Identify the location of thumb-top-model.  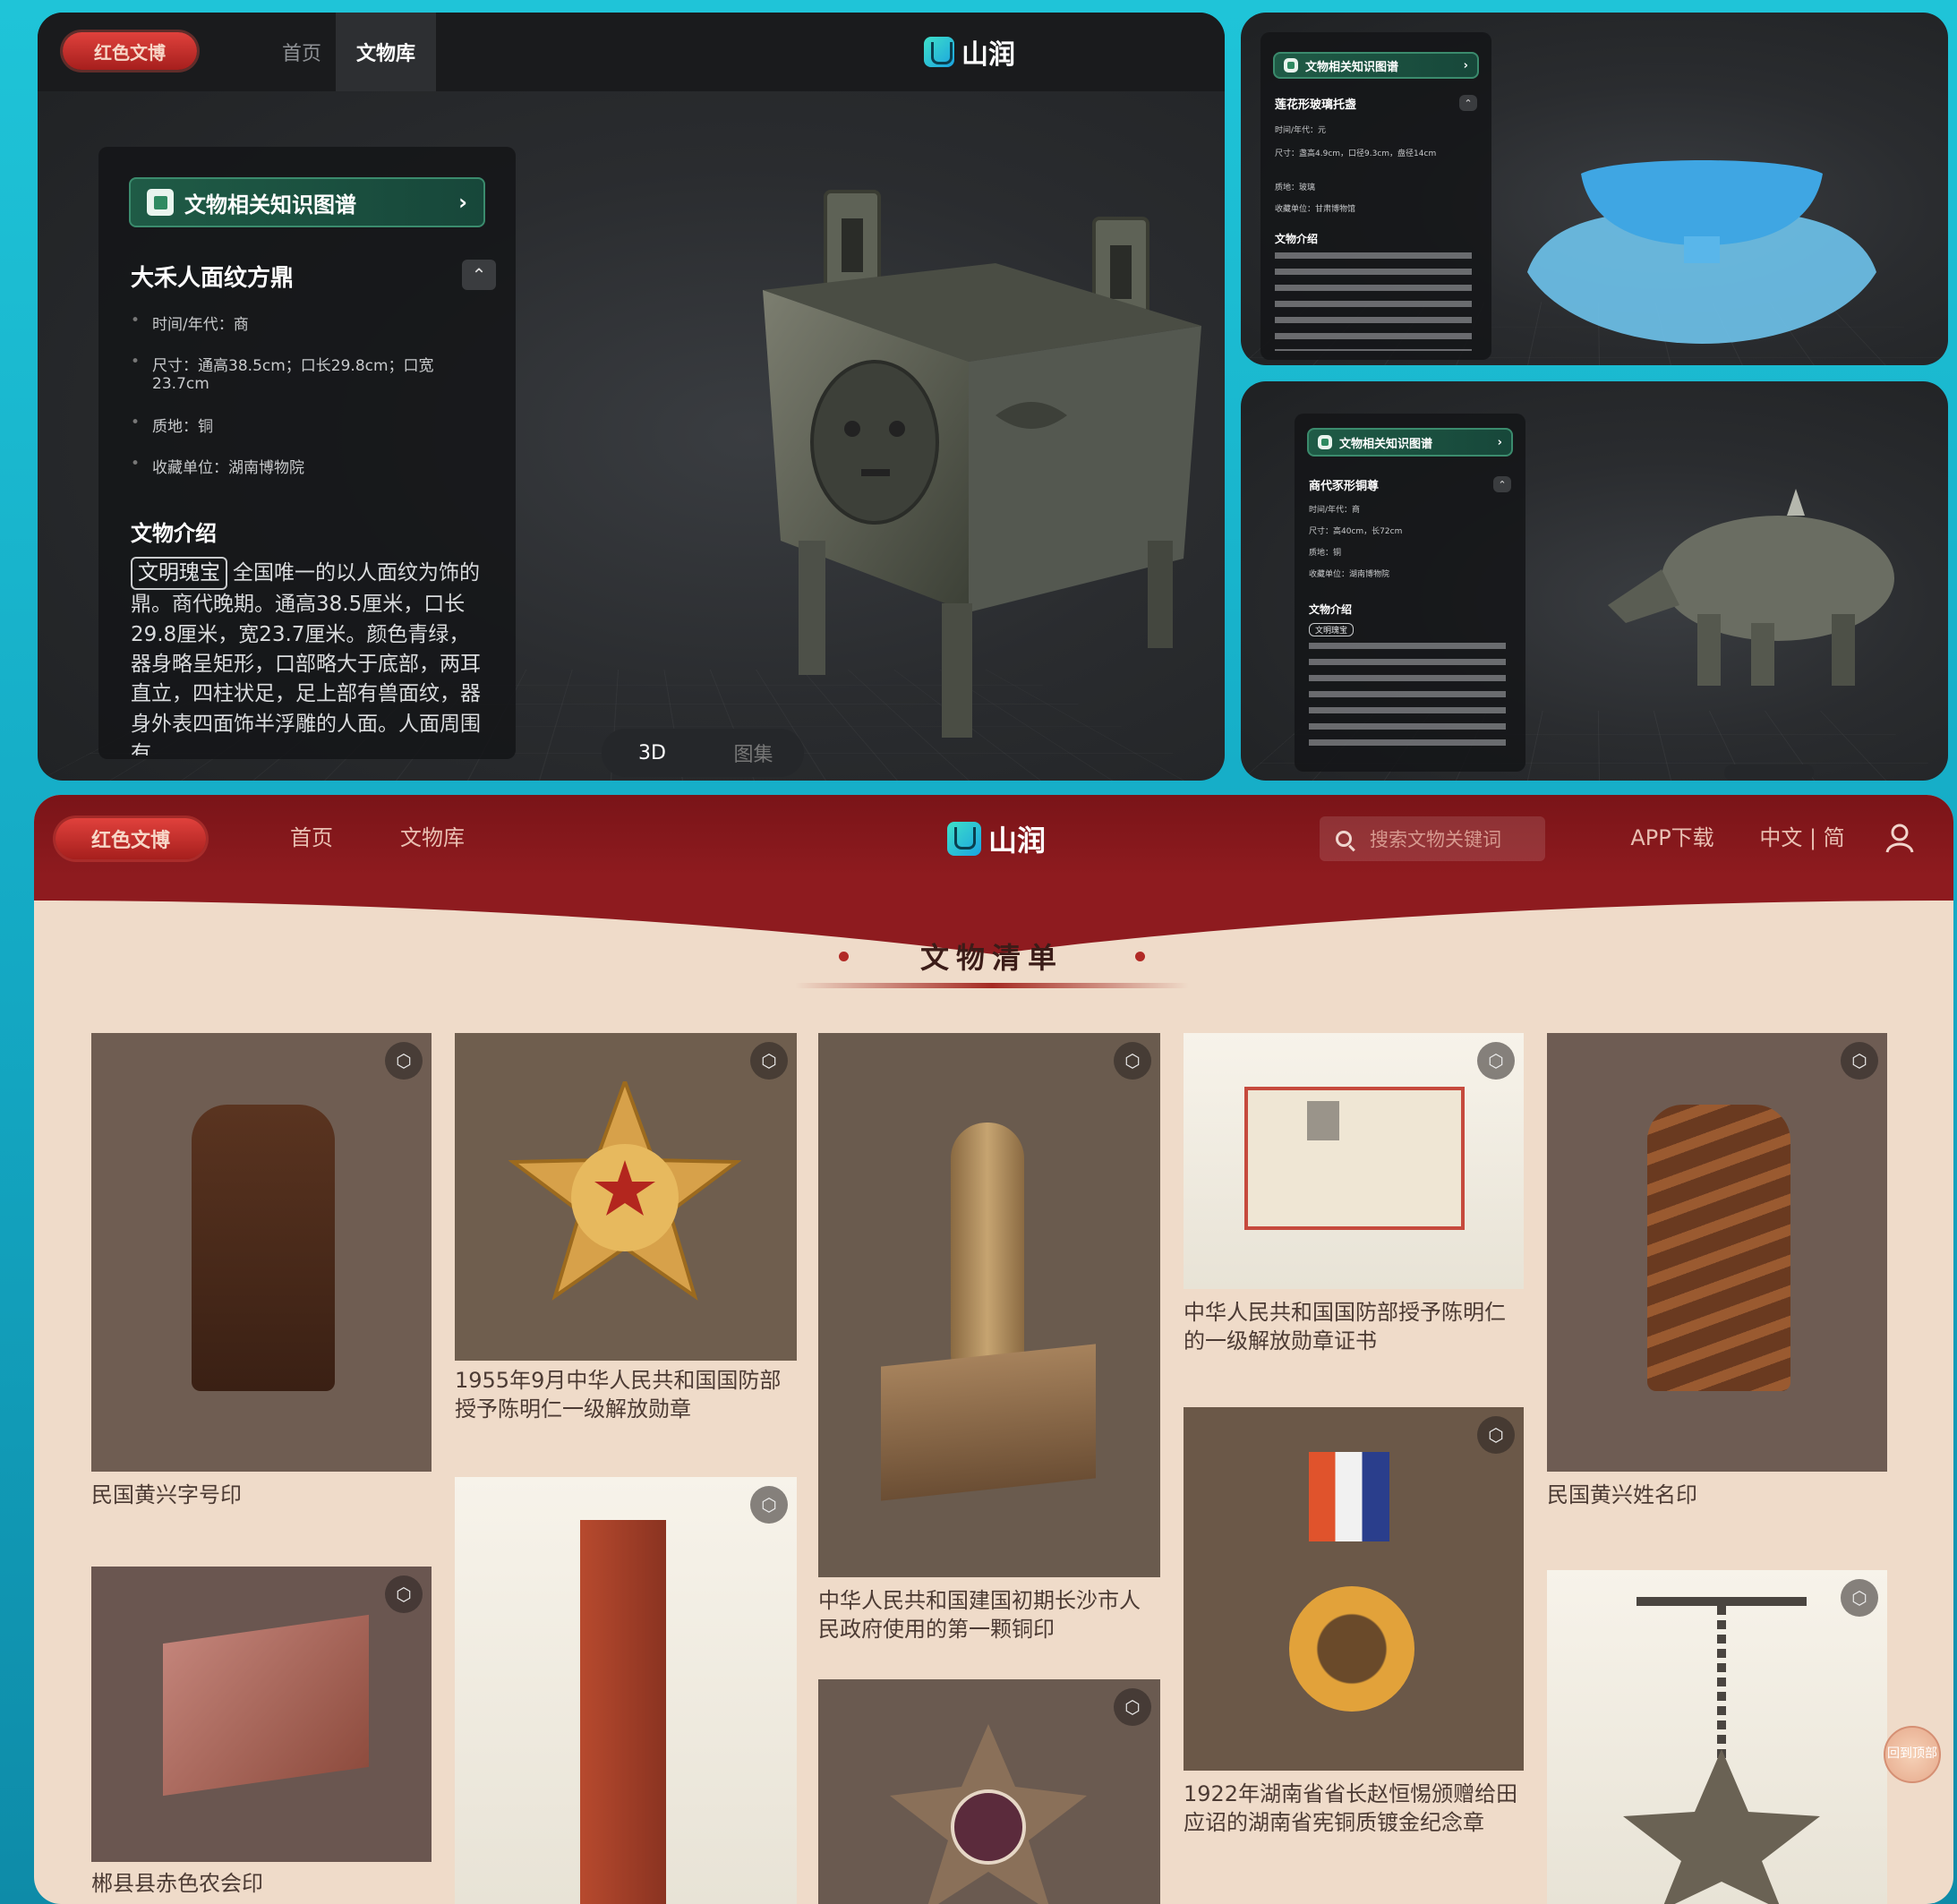
(1701, 252).